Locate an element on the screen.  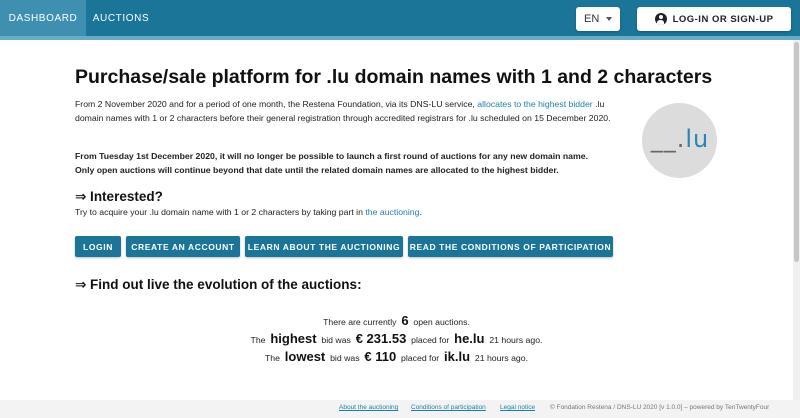
dot-lu-logo-text: __.lu is located at coordinates (680, 139).